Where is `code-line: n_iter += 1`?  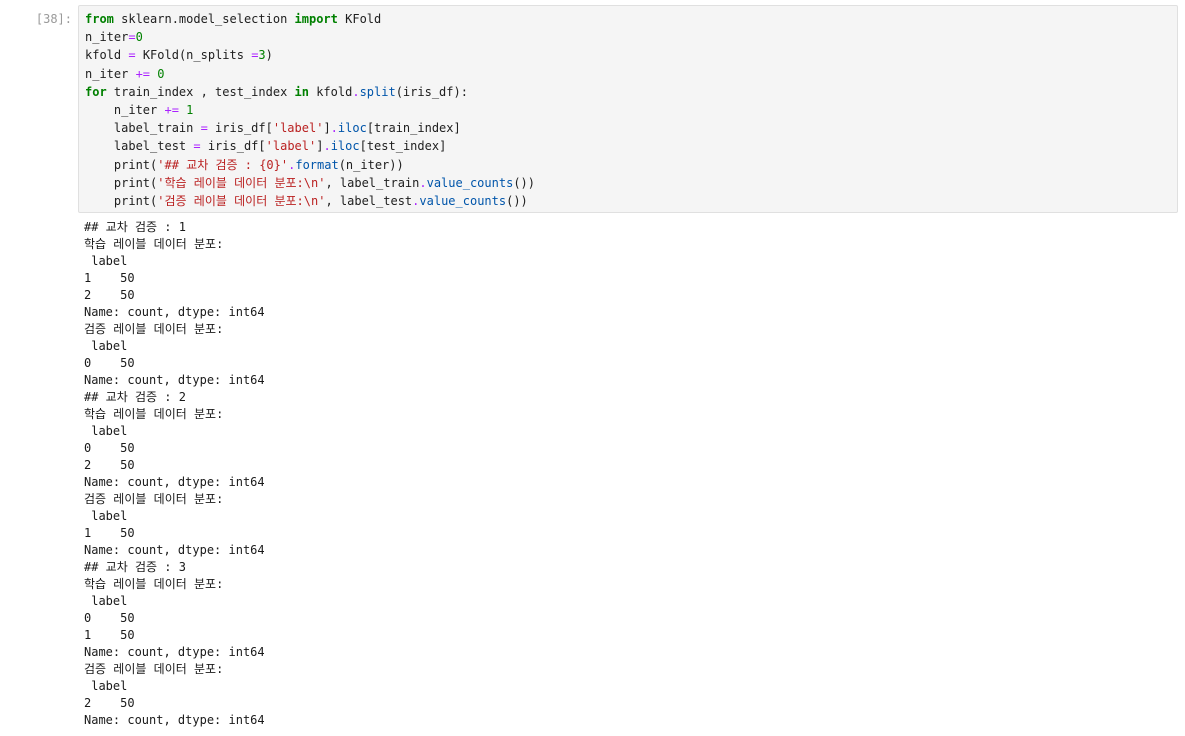
code-line: n_iter += 1 is located at coordinates (631, 110).